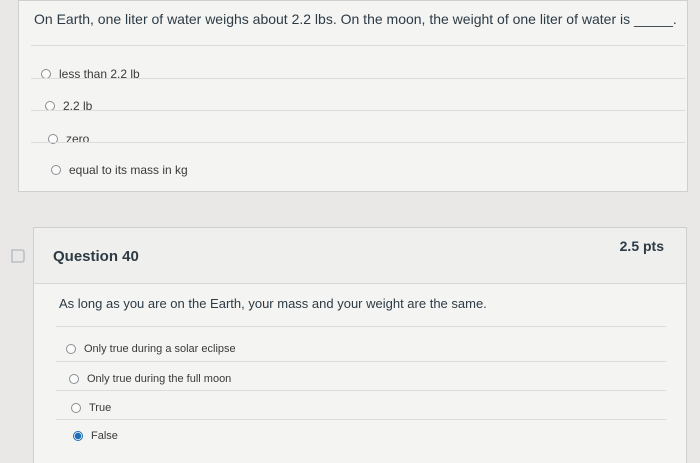 Image resolution: width=700 pixels, height=463 pixels. I want to click on bookmark-flag-icon, so click(18, 256).